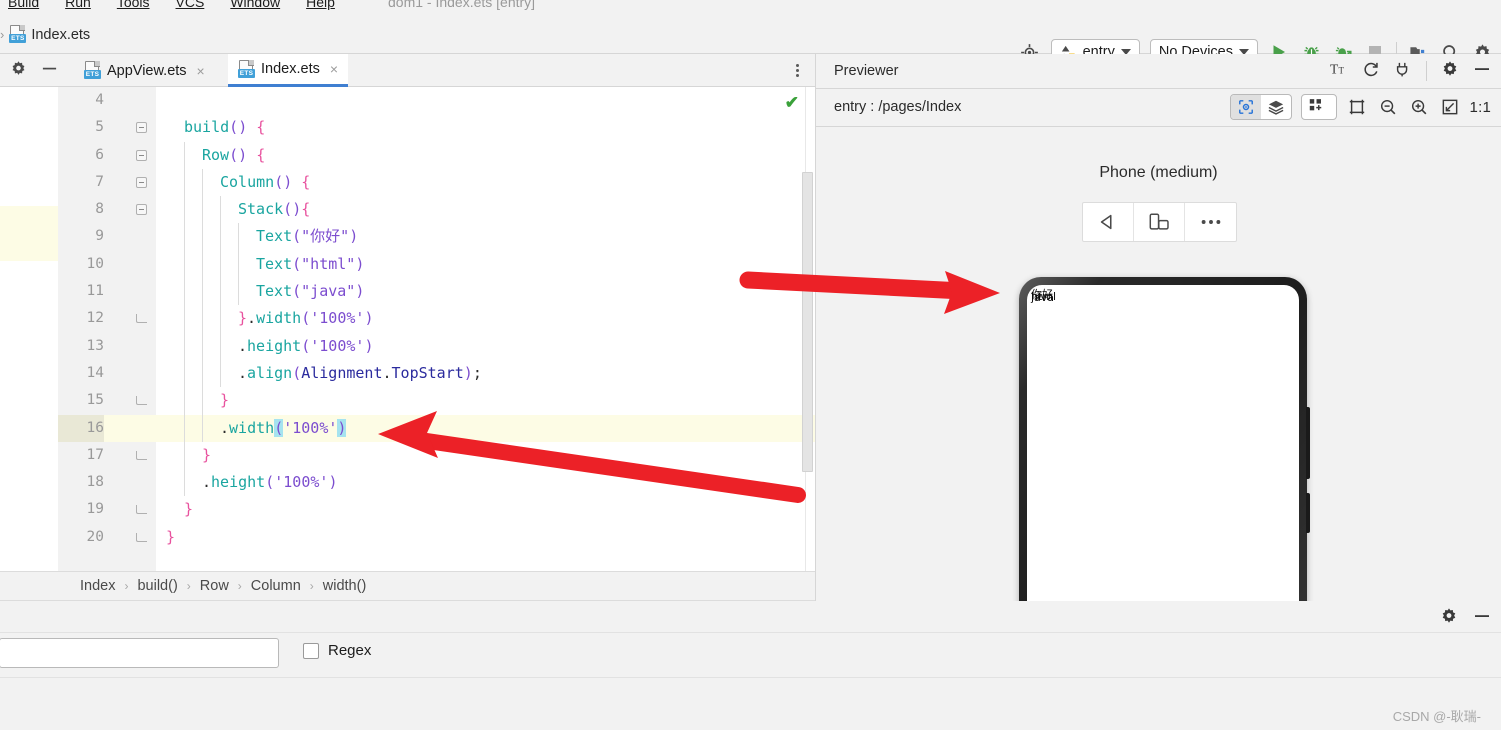  What do you see at coordinates (436, 237) in the screenshot?
I see `code-line: 9 Text("你好")` at bounding box center [436, 237].